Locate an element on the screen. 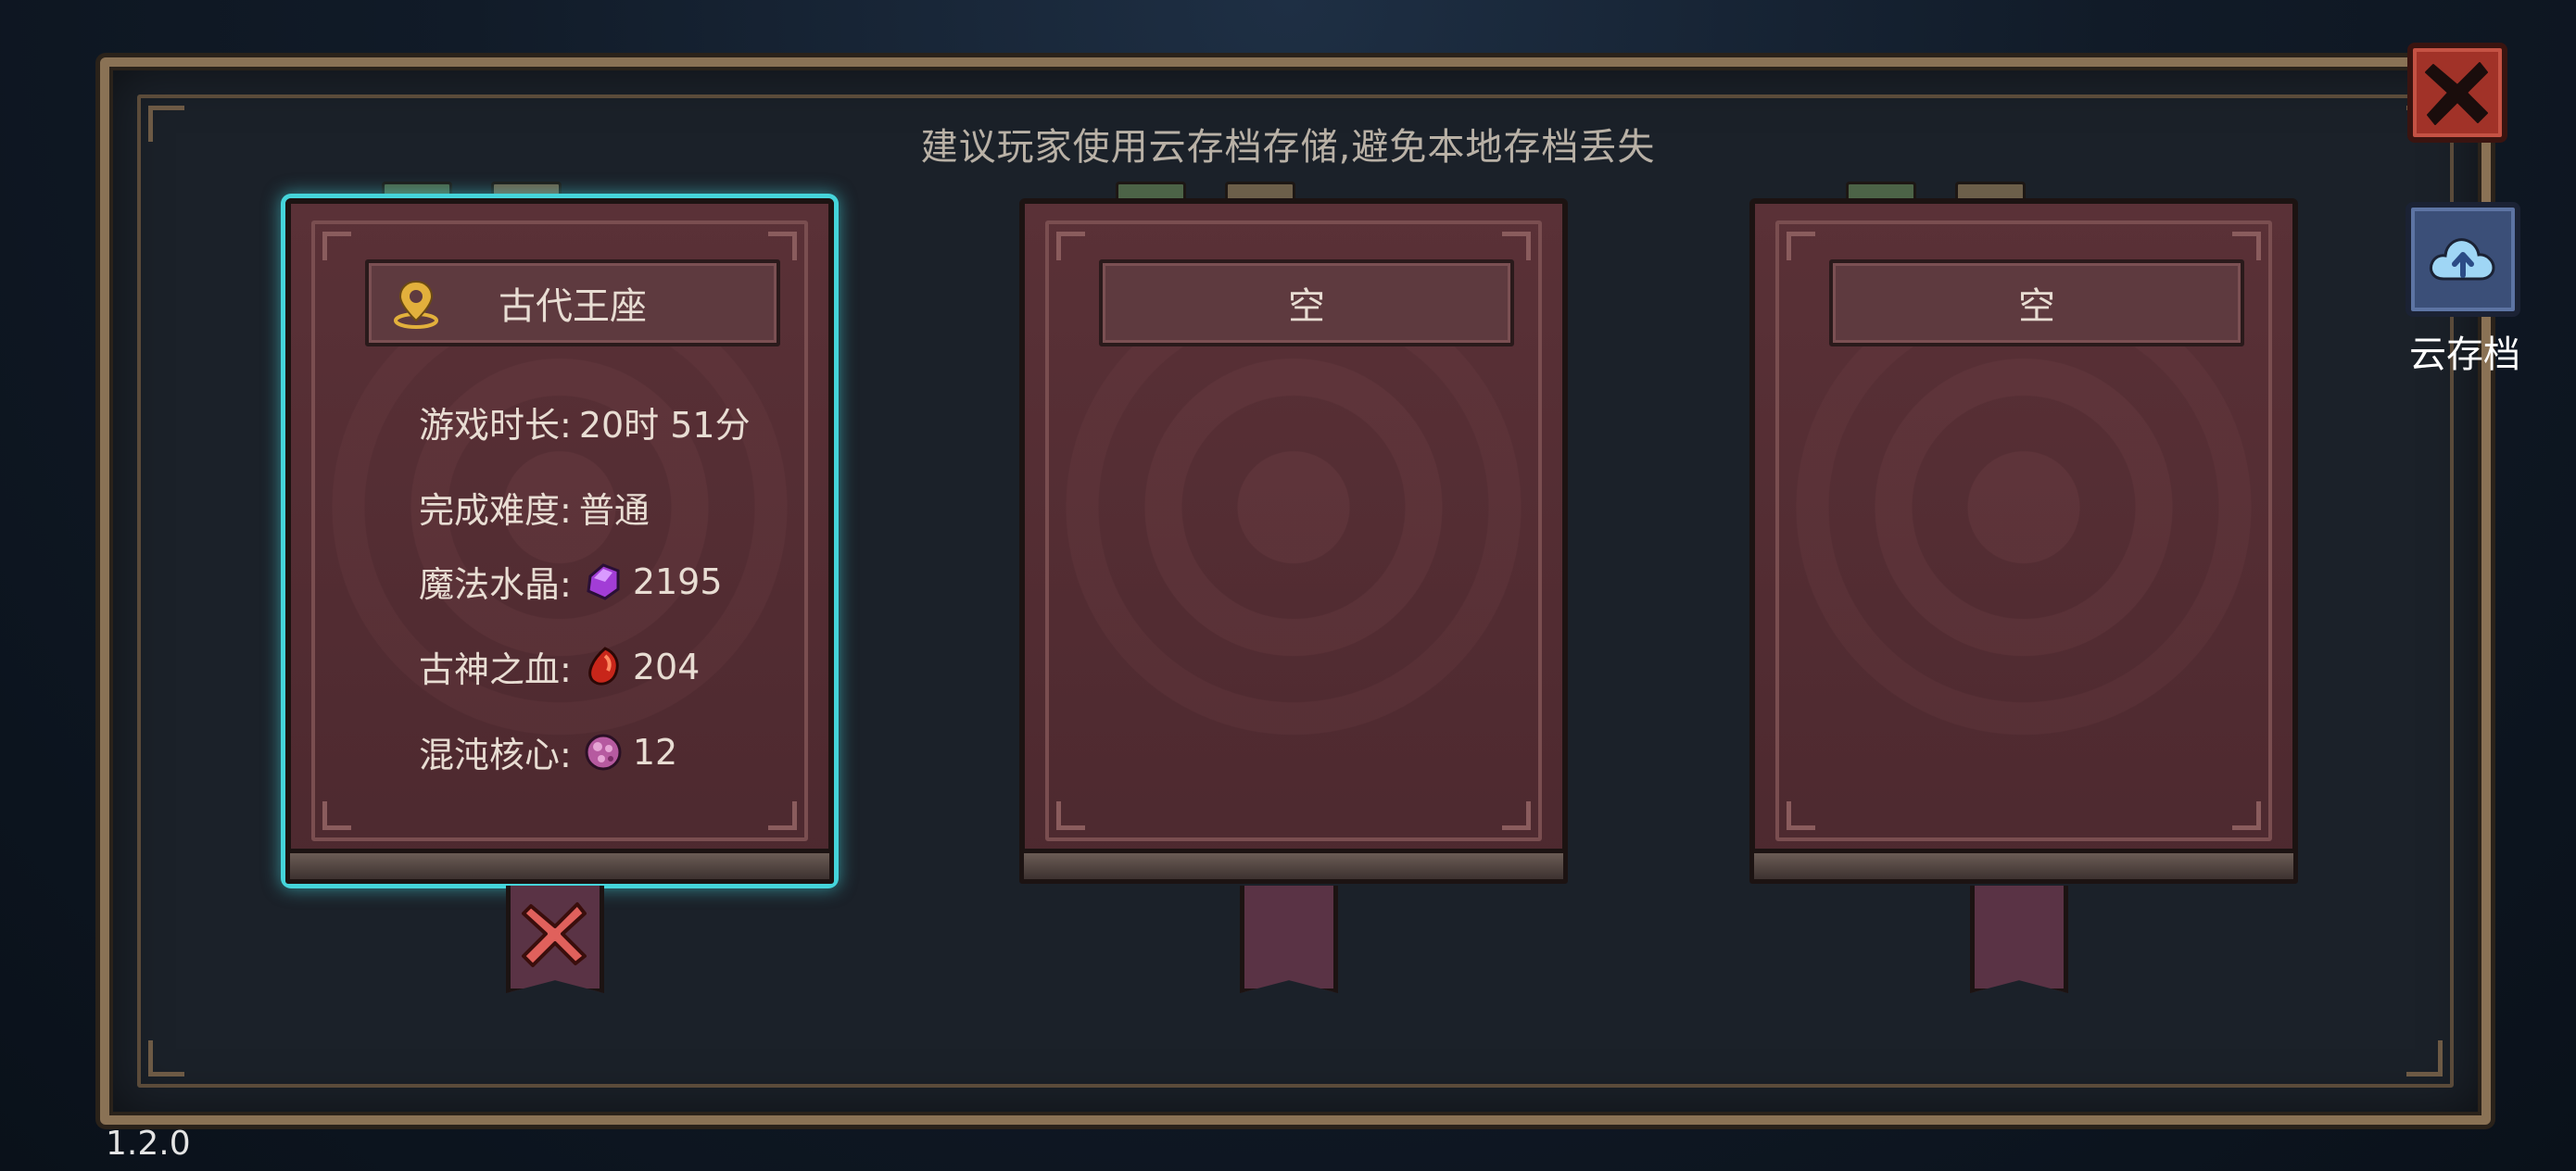  close-icon is located at coordinates (2457, 94).